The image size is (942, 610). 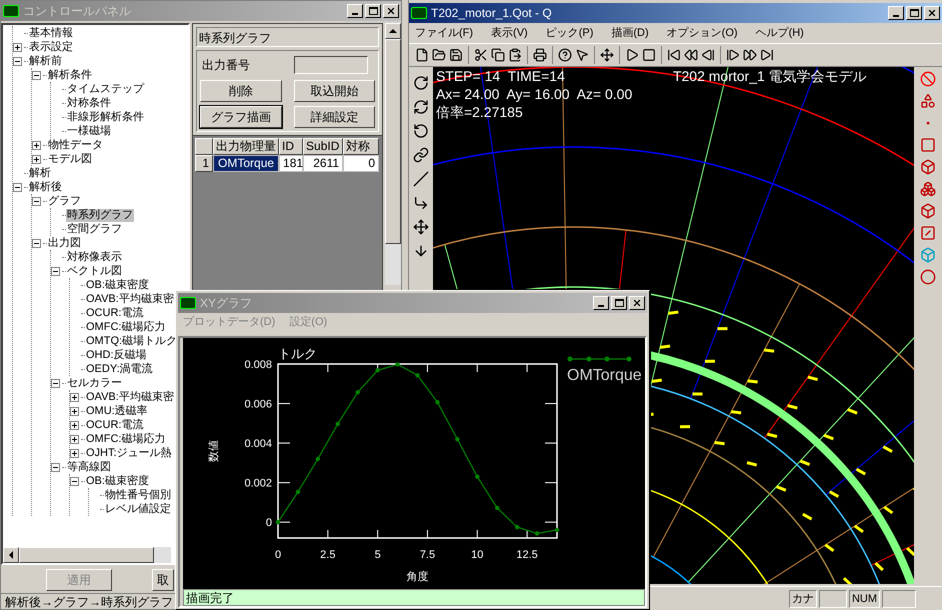 I want to click on play-icon, so click(x=632, y=55).